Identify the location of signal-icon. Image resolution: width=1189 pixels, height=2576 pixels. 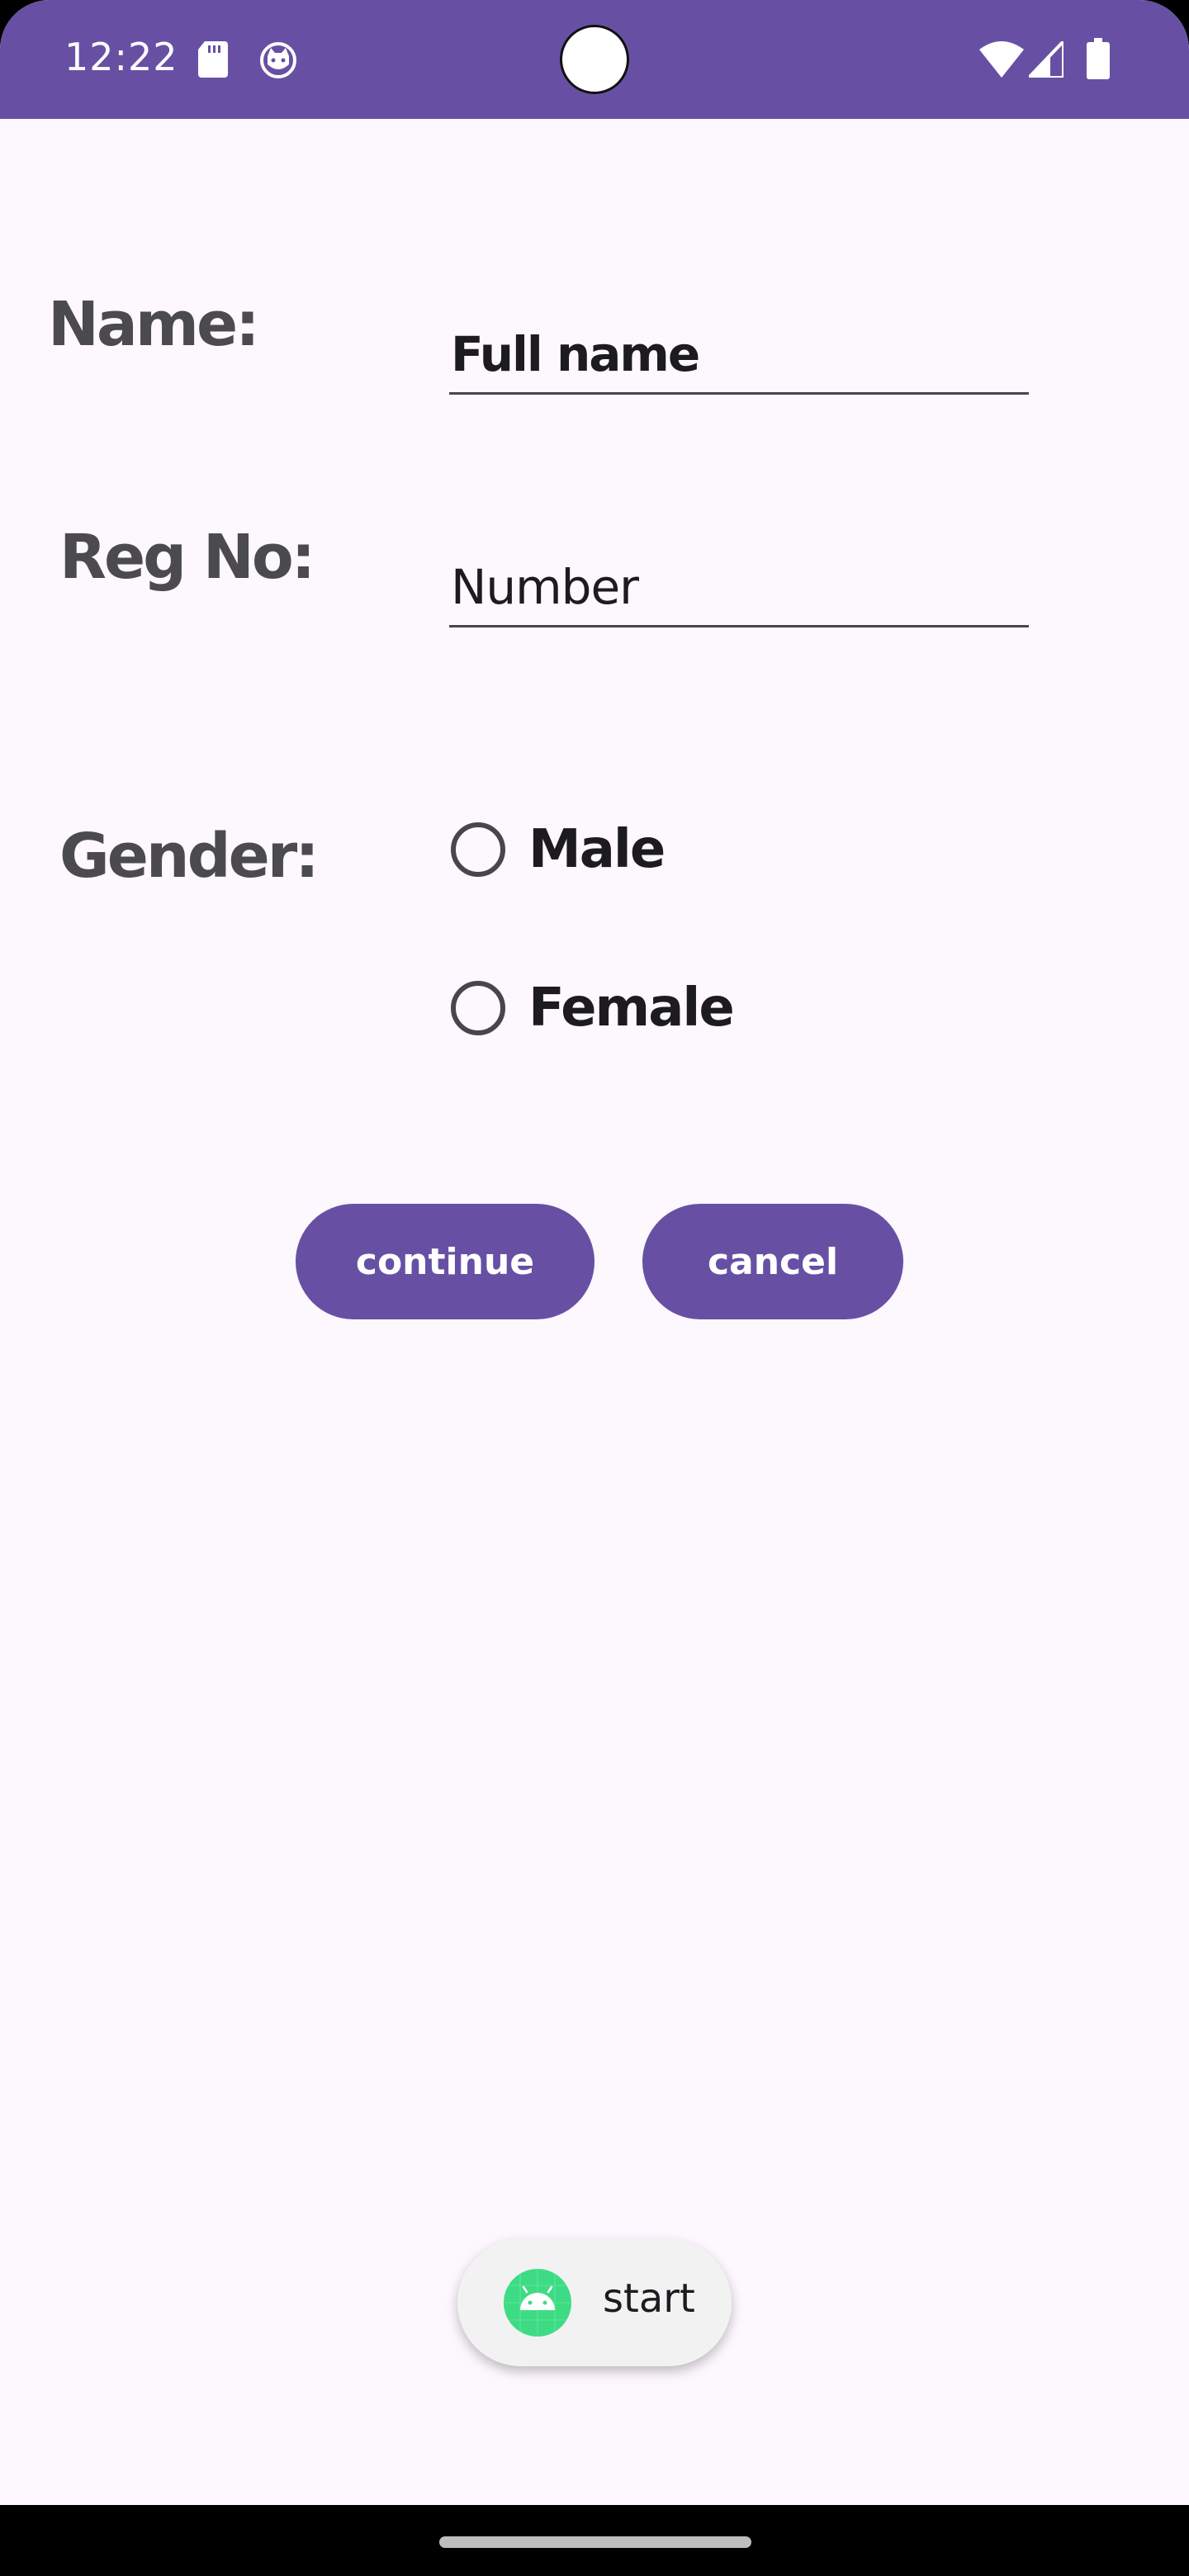
(1046, 59).